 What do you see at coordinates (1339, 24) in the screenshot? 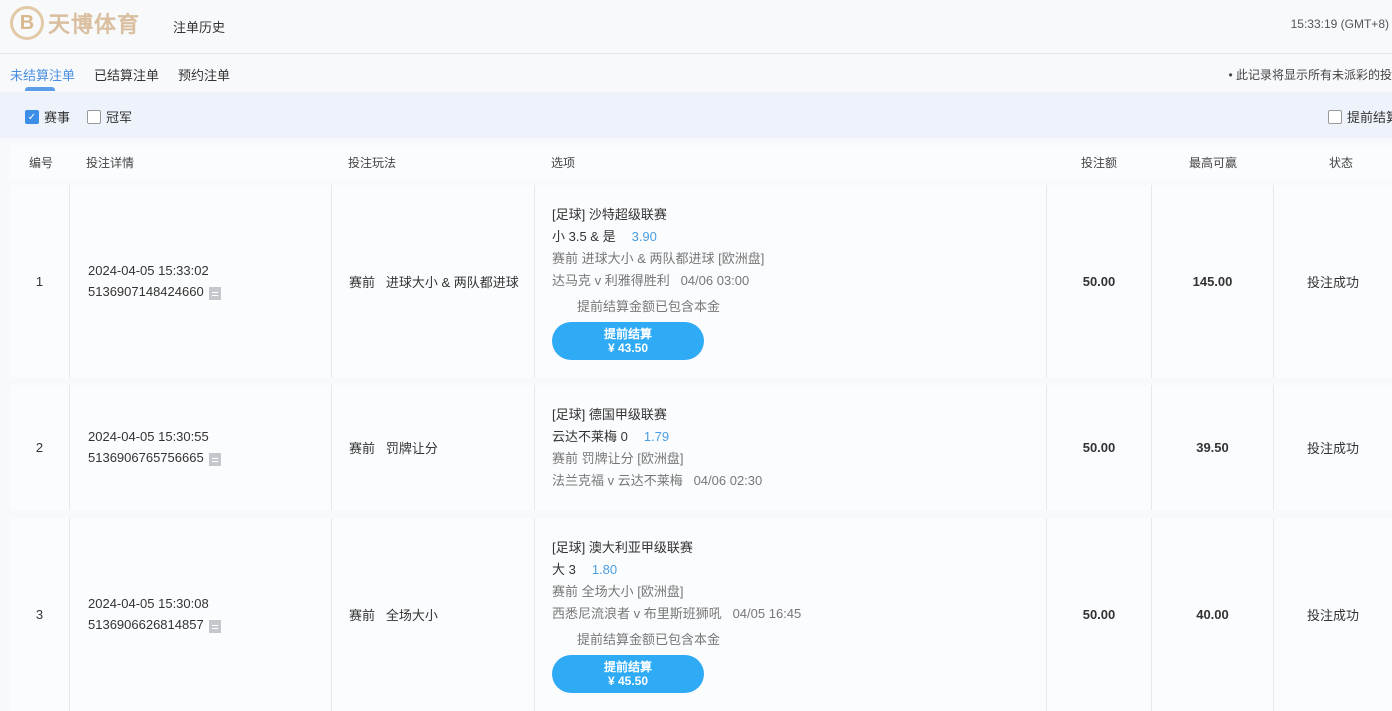
I see `clock: 15:33:19 (GMT+8)` at bounding box center [1339, 24].